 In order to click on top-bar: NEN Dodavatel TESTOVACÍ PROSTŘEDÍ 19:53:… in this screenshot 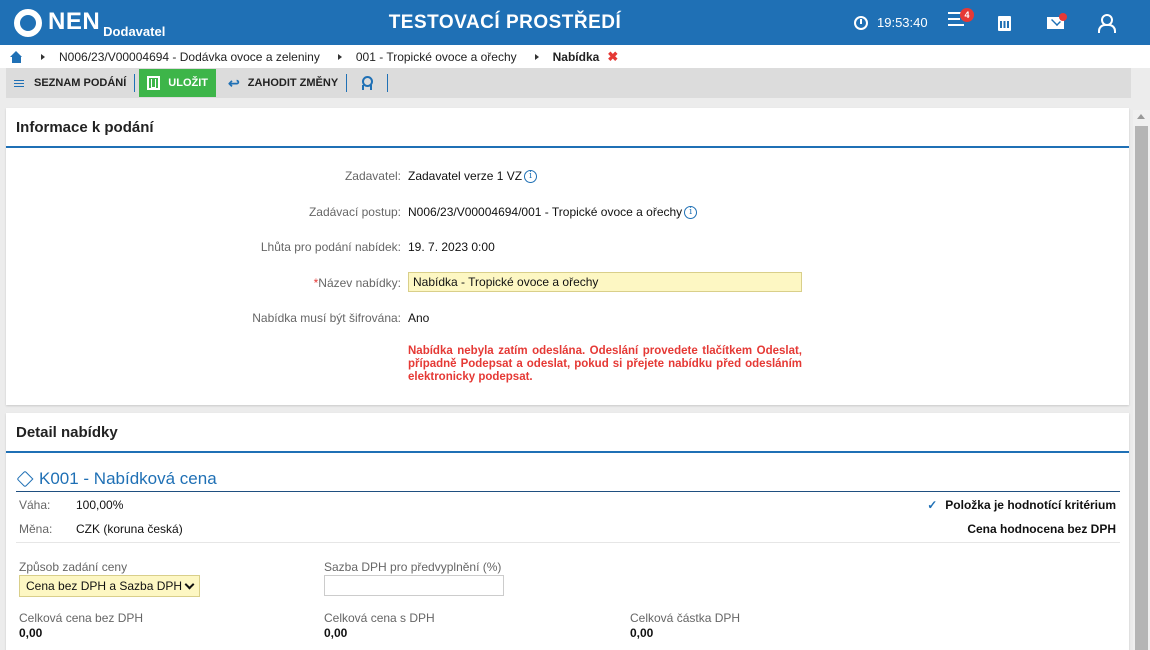, I will do `click(575, 22)`.